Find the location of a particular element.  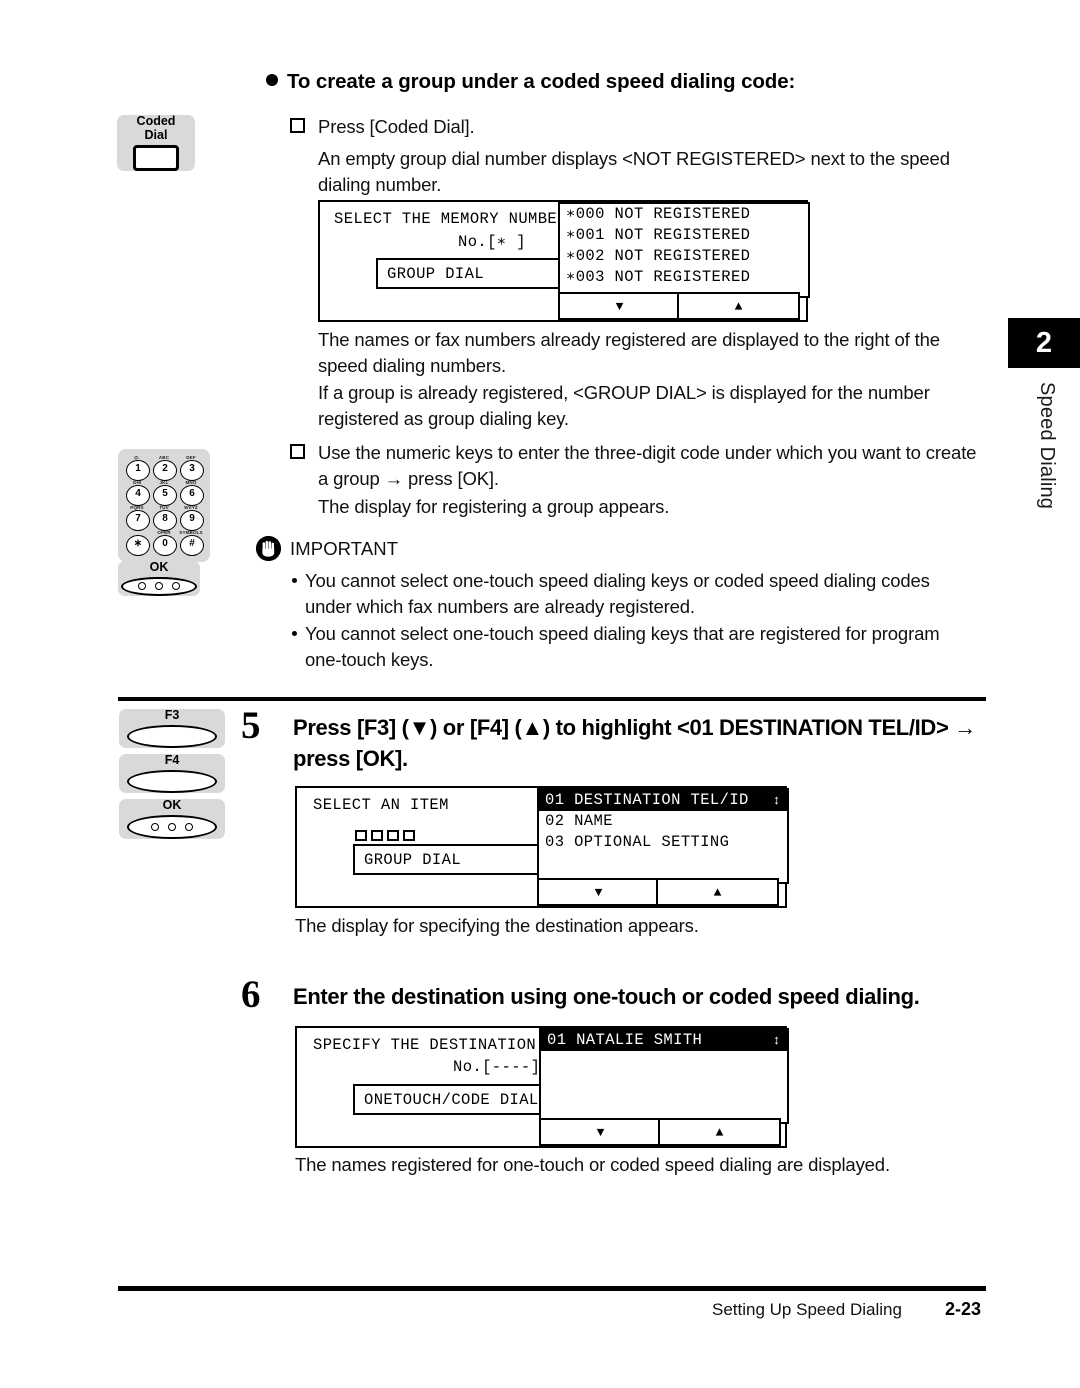

keypad-row: ∗ OPER 0 SYMBOLS # is located at coordinates (164, 543).